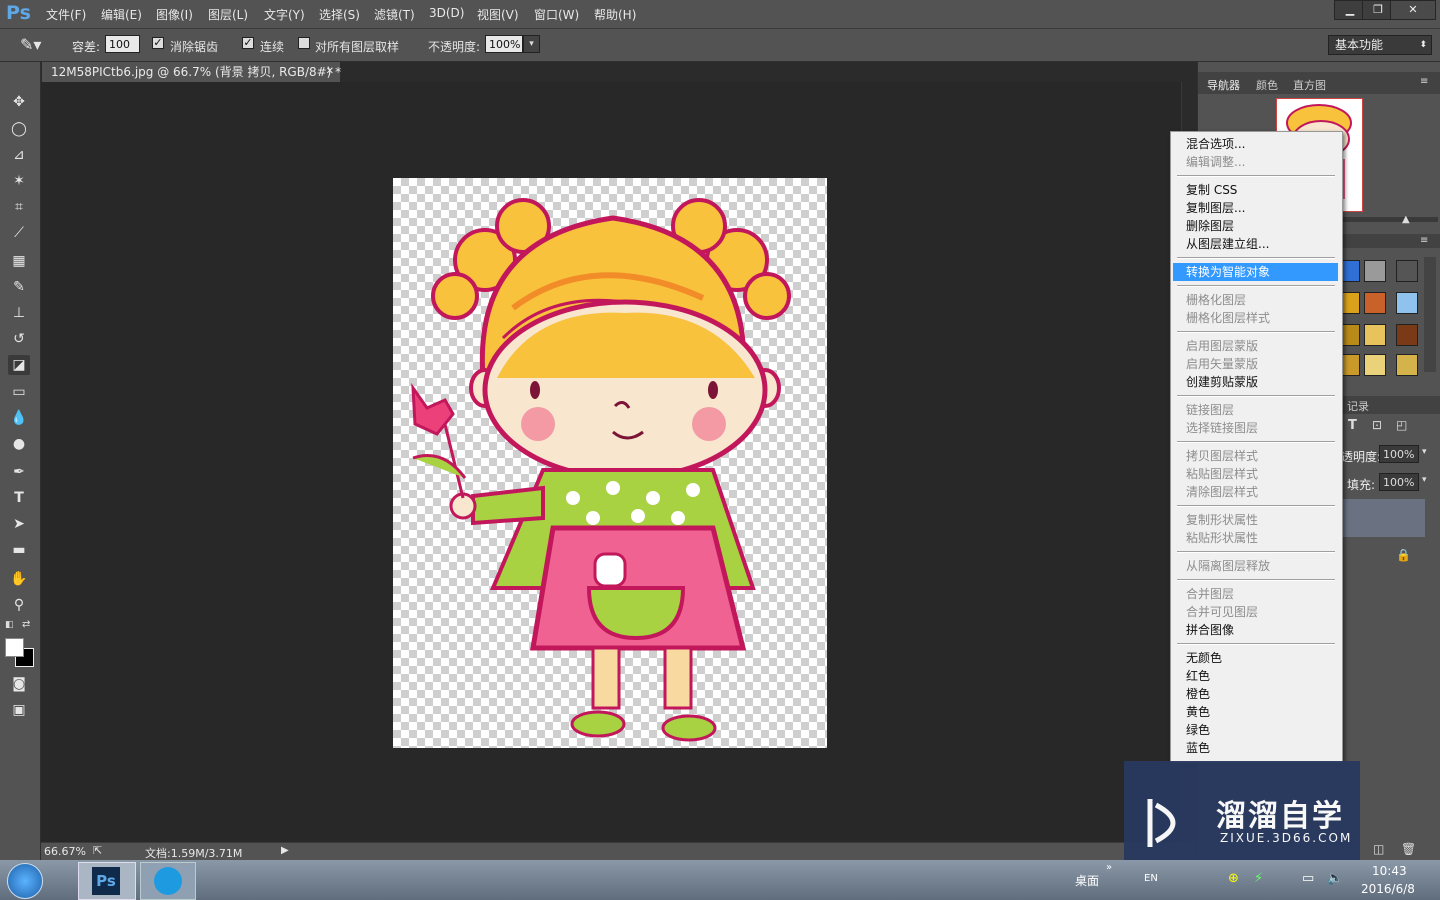  I want to click on zoom-level: 66.67%, so click(65, 851).